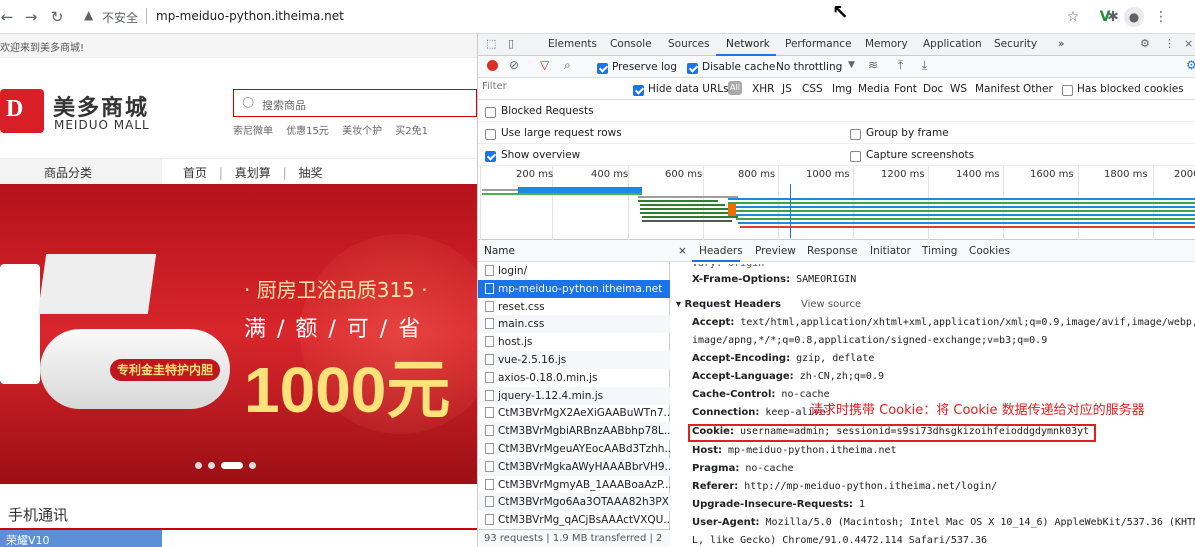 Image resolution: width=1195 pixels, height=547 pixels. Describe the element at coordinates (8, 17) in the screenshot. I see `back-icon: ←` at that location.